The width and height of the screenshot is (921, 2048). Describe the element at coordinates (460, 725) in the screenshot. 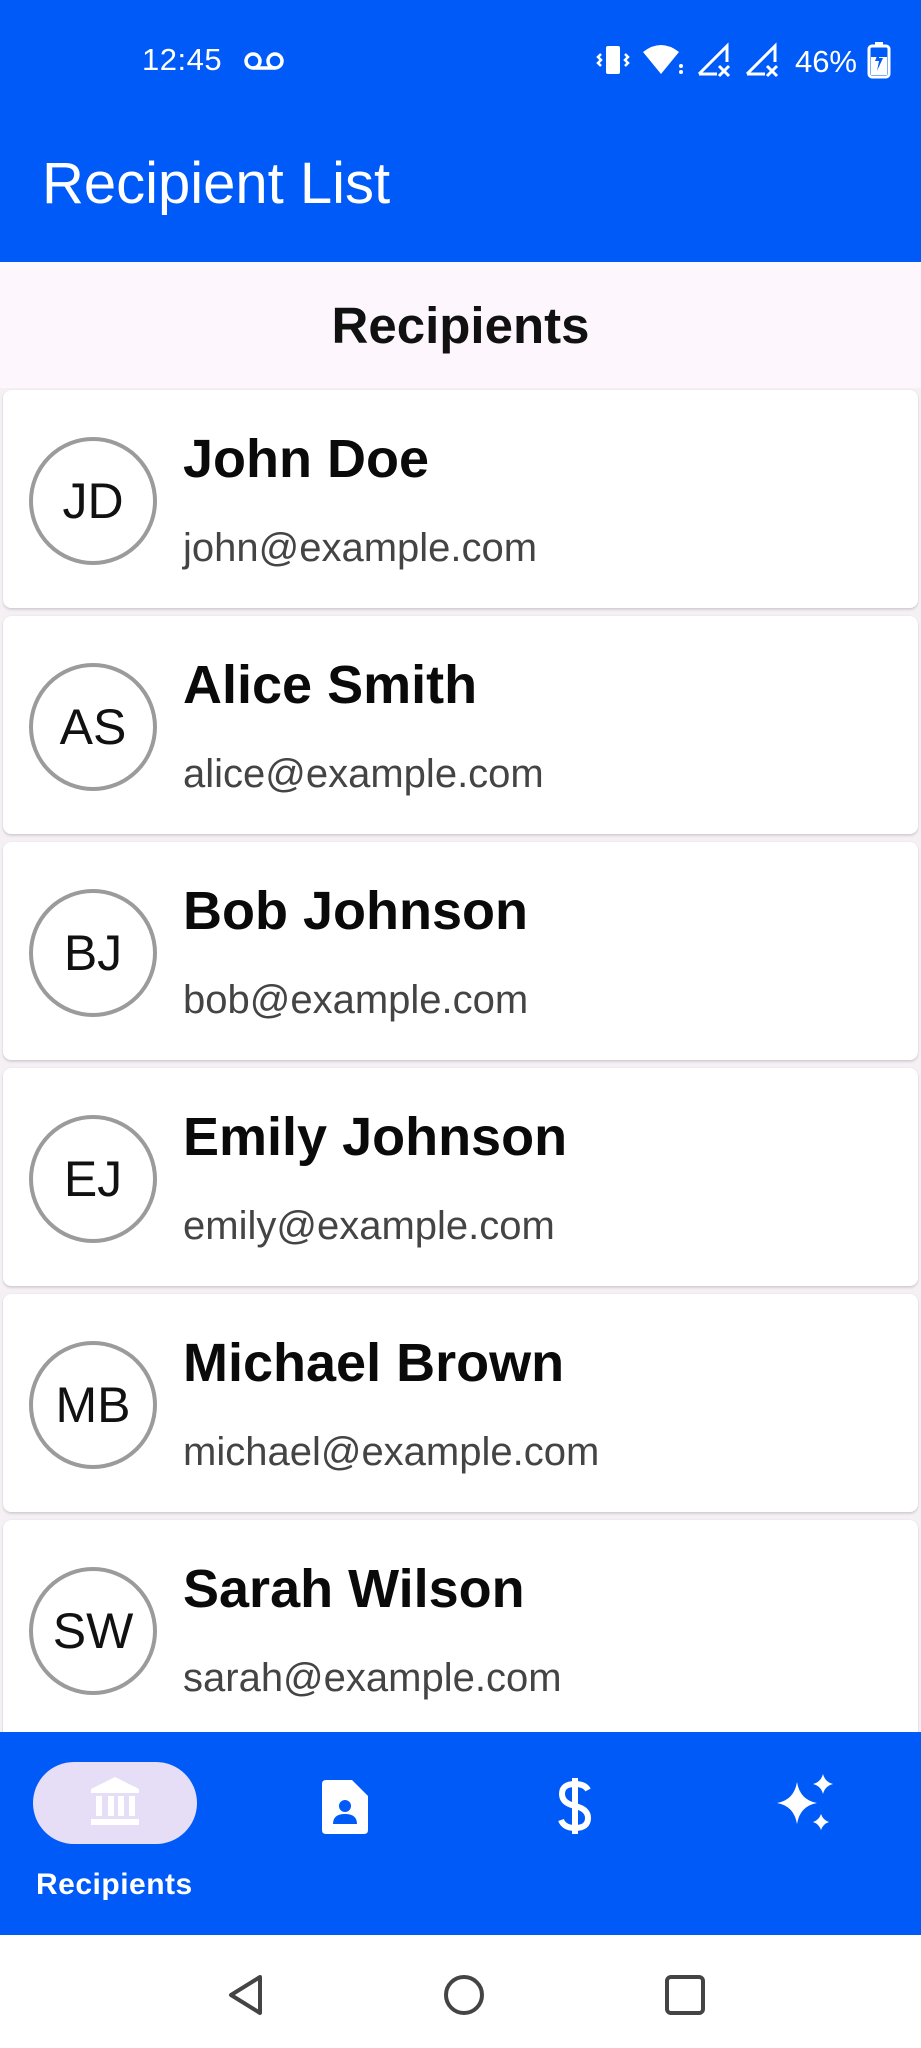

I see `recipient-card: AS Alice Smith alice@example.com` at that location.